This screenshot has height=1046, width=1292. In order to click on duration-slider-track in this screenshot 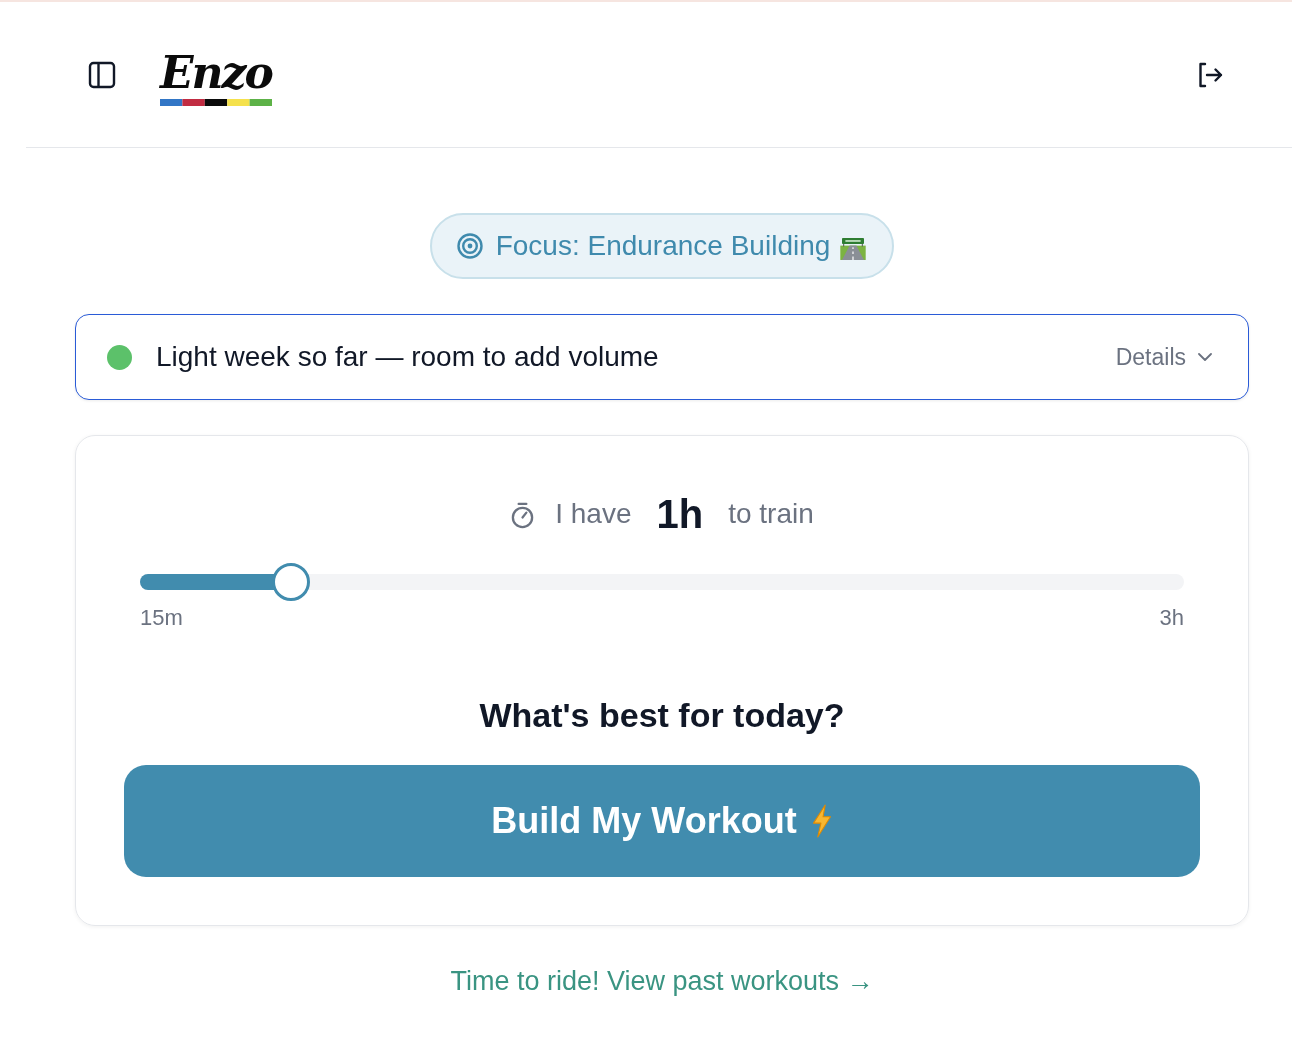, I will do `click(662, 582)`.